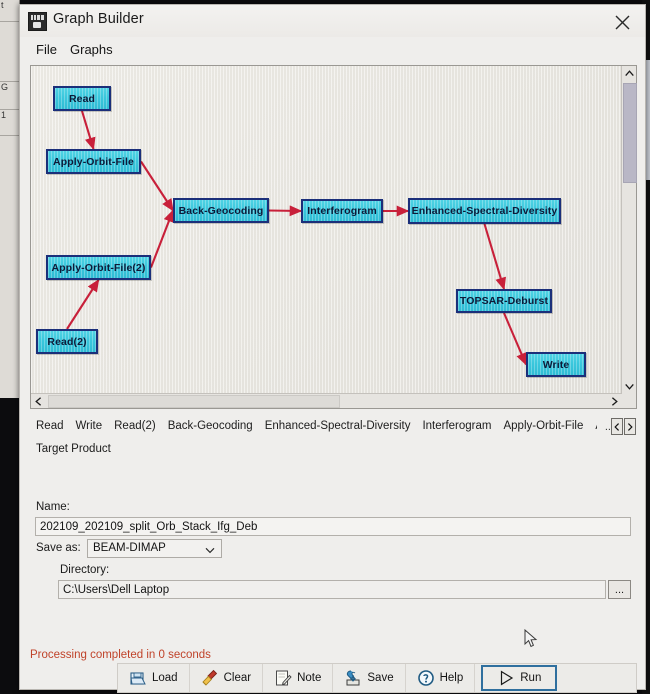  Describe the element at coordinates (494, 257) in the screenshot. I see `graph-edge-esd-to-topsar` at that location.